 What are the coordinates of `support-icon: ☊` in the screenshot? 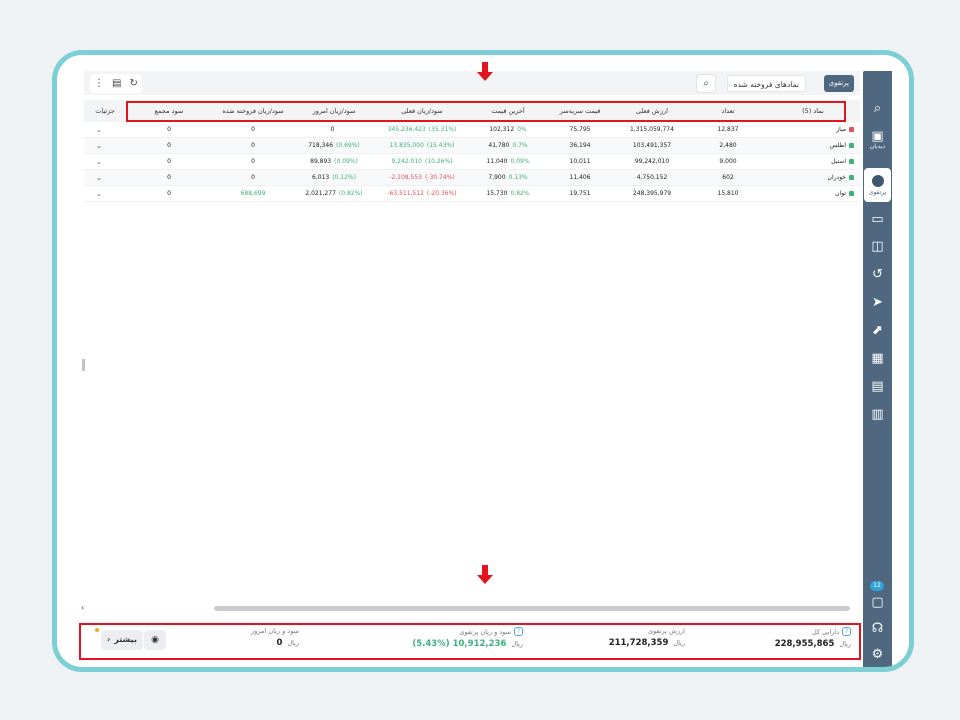 It's located at (877, 628).